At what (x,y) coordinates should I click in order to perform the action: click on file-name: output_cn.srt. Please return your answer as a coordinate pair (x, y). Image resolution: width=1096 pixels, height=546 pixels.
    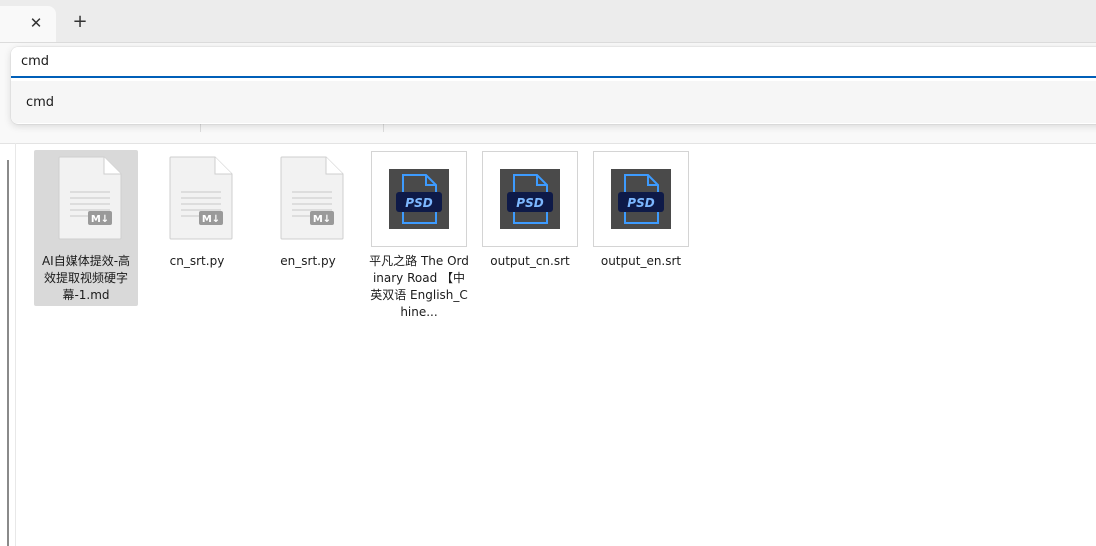
    Looking at the image, I should click on (530, 261).